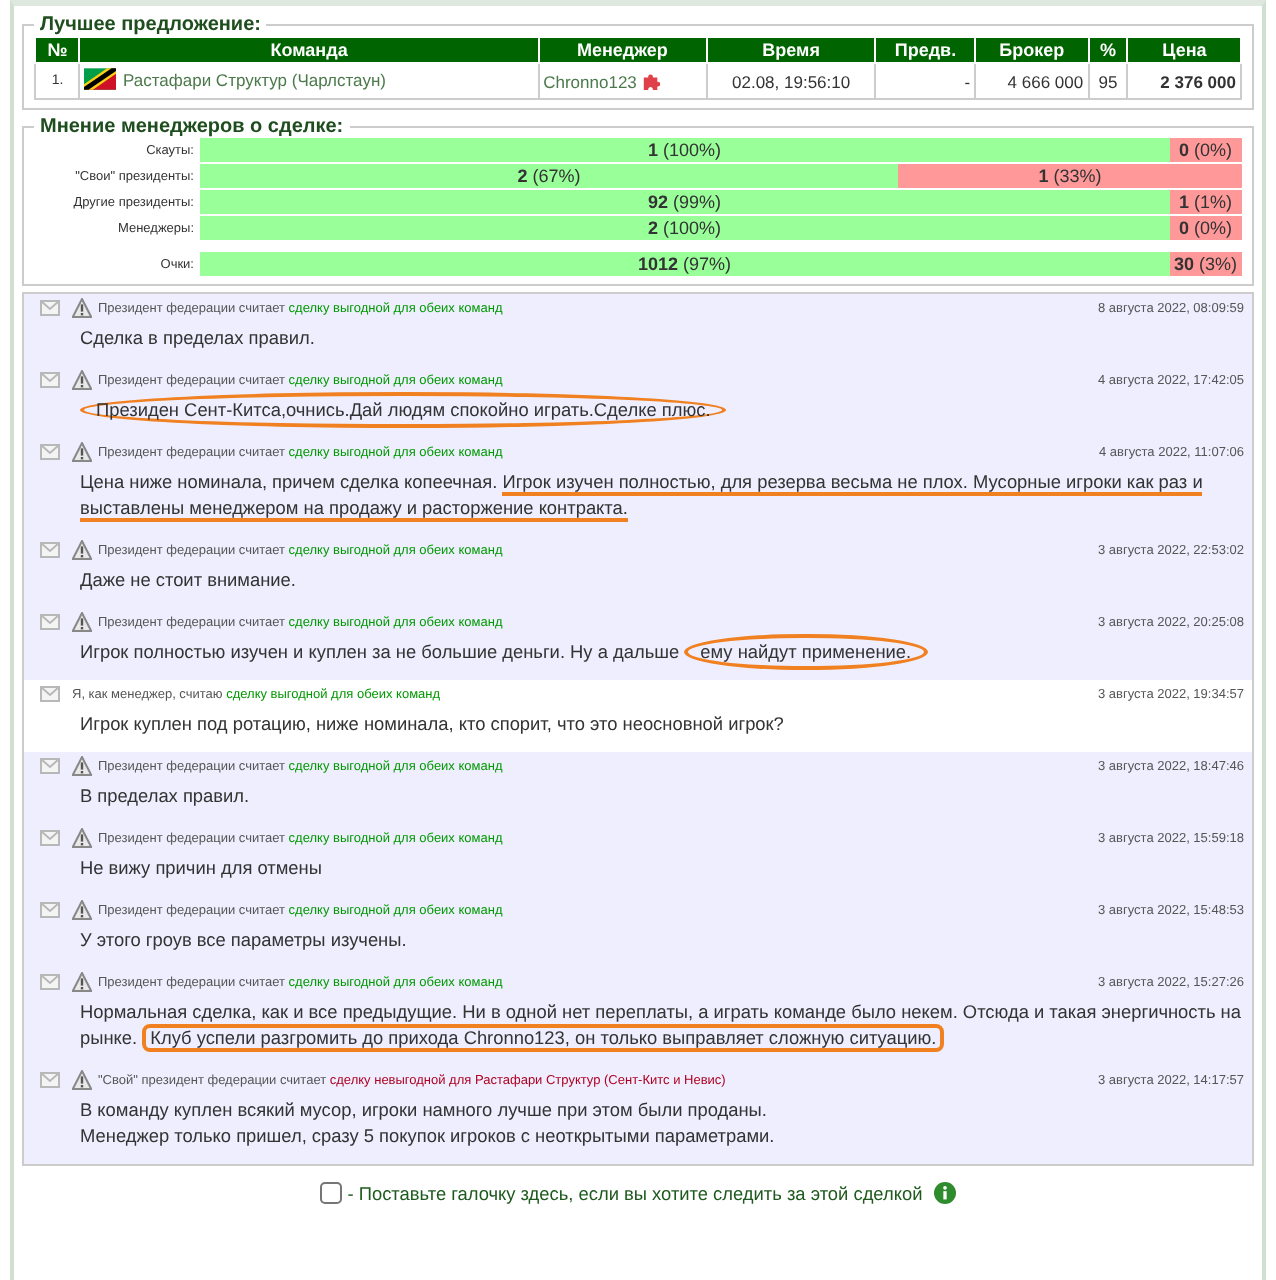  I want to click on column-header: Команда, so click(309, 50).